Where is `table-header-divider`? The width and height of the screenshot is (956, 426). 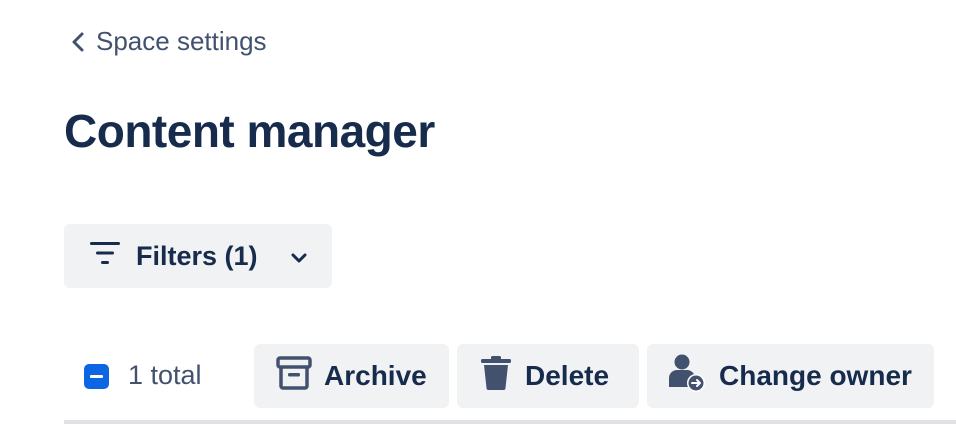
table-header-divider is located at coordinates (510, 422).